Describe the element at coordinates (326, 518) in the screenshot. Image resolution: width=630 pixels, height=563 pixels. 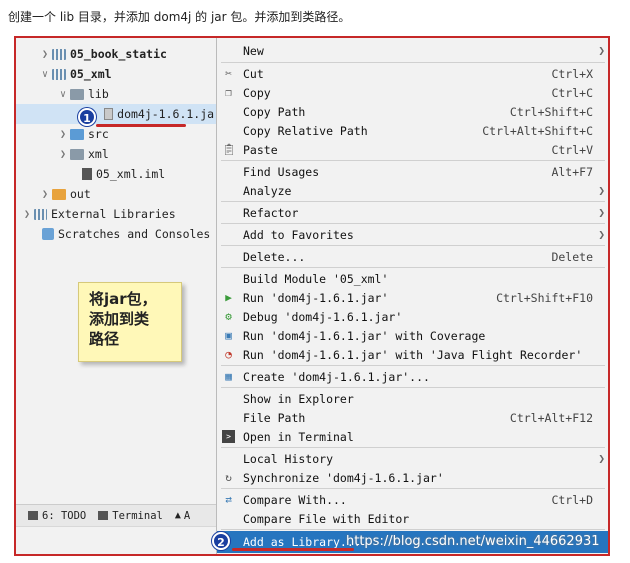
I see `menu-item-label: Compare File with Editor` at that location.